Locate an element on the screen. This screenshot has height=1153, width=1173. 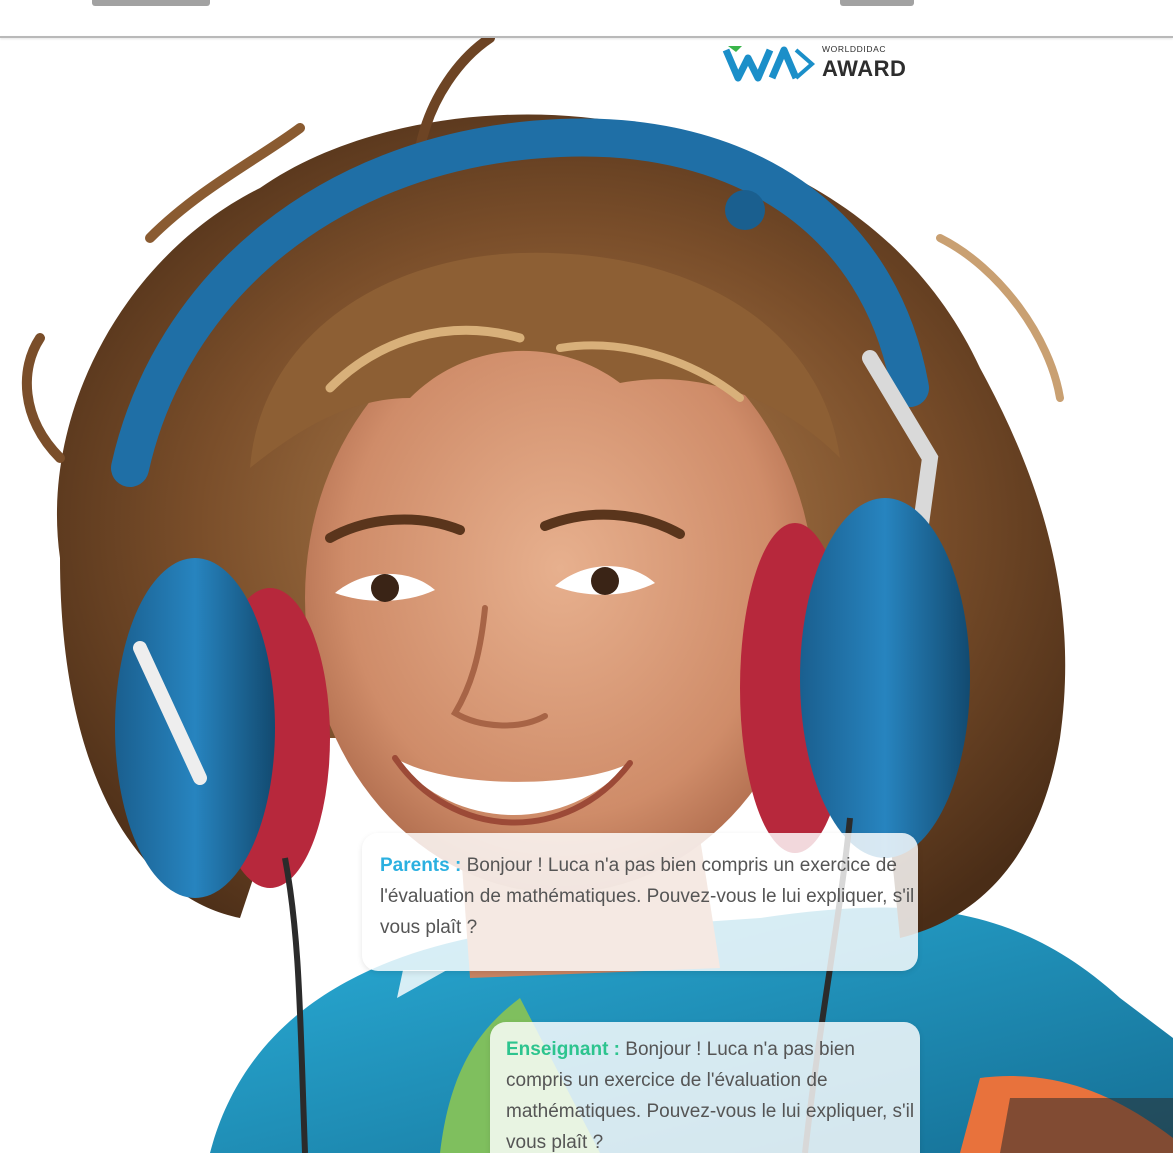
header-fragment-left is located at coordinates (151, 3).